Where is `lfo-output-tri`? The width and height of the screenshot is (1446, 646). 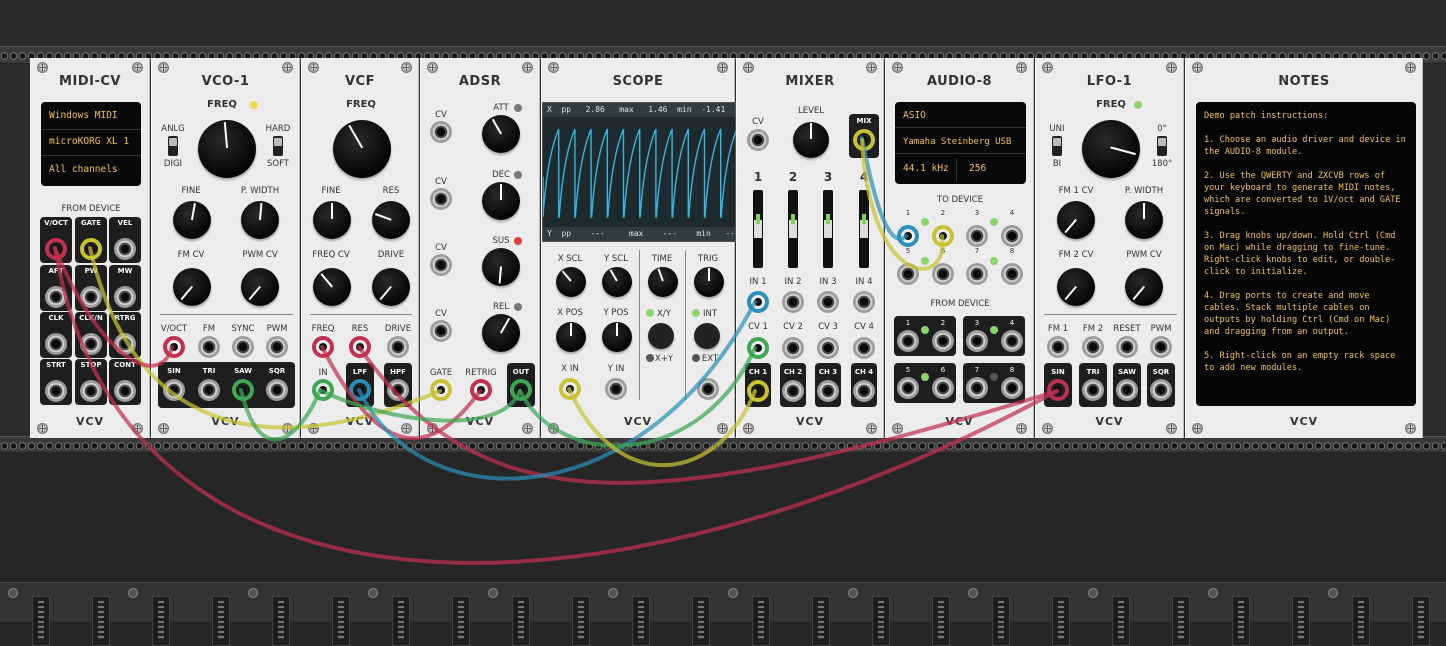
lfo-output-tri is located at coordinates (1093, 390).